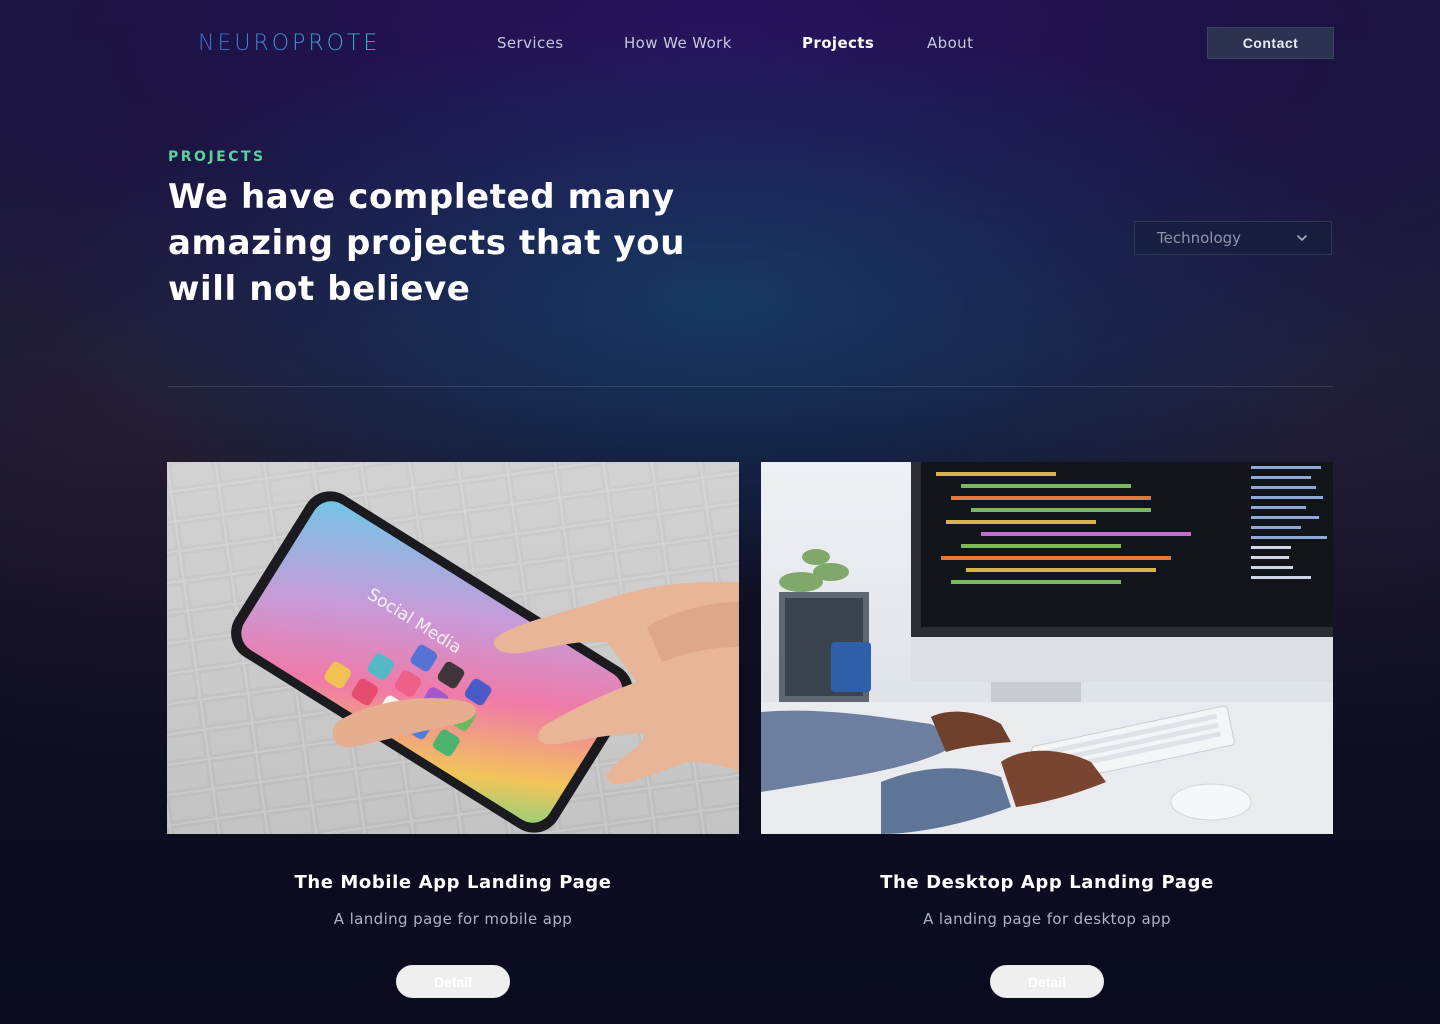 This screenshot has width=1440, height=1024. I want to click on headline-line-1: We have completed many, so click(421, 197).